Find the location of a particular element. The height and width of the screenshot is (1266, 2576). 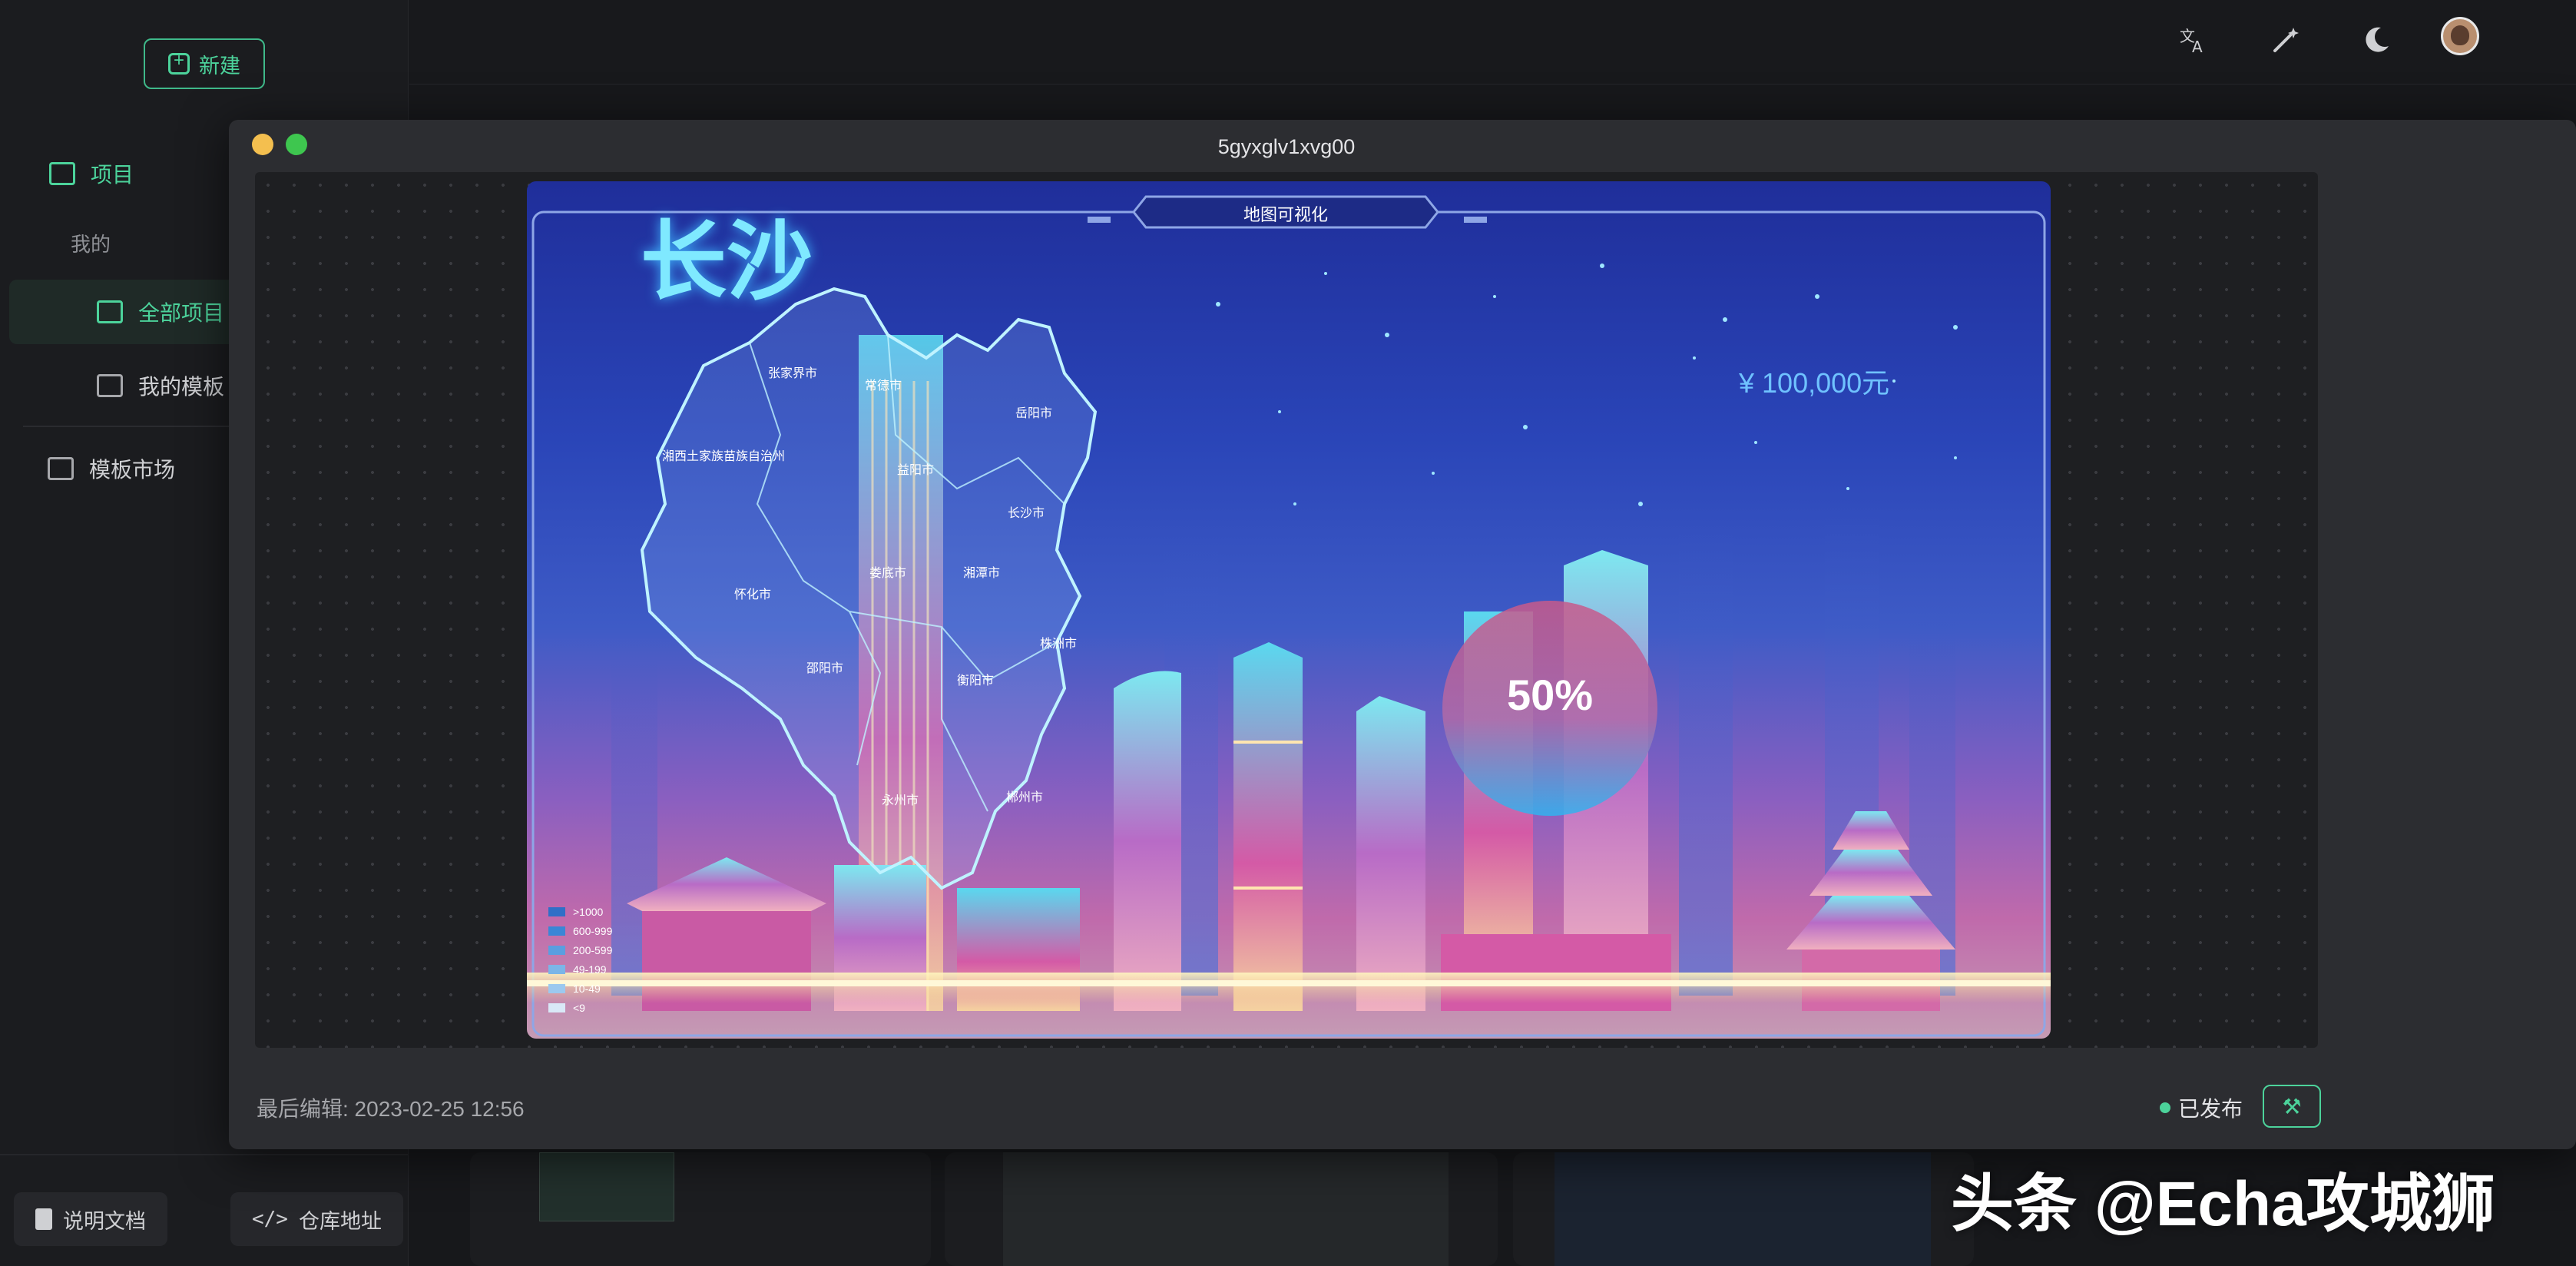

legend-label: 10-49 is located at coordinates (587, 988).